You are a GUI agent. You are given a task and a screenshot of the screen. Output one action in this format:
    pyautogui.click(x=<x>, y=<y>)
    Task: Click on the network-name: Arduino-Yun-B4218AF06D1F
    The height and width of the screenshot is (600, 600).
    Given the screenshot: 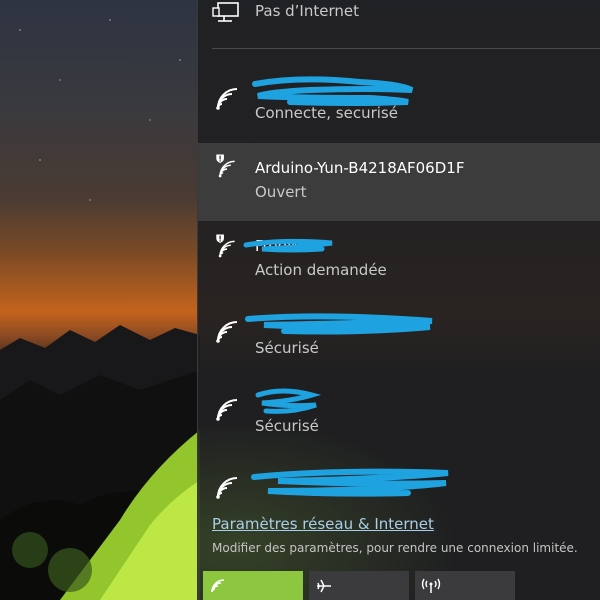 What is the action you would take?
    pyautogui.click(x=360, y=168)
    